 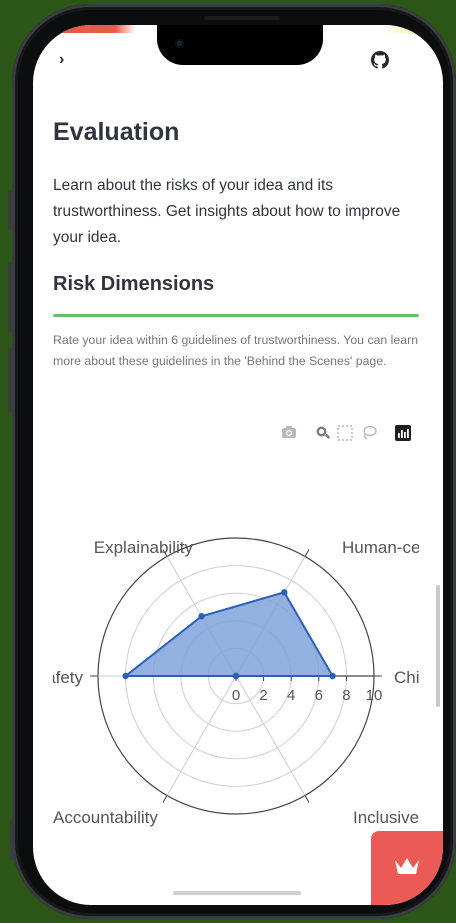 I want to click on phone-volume-up, so click(x=11, y=297).